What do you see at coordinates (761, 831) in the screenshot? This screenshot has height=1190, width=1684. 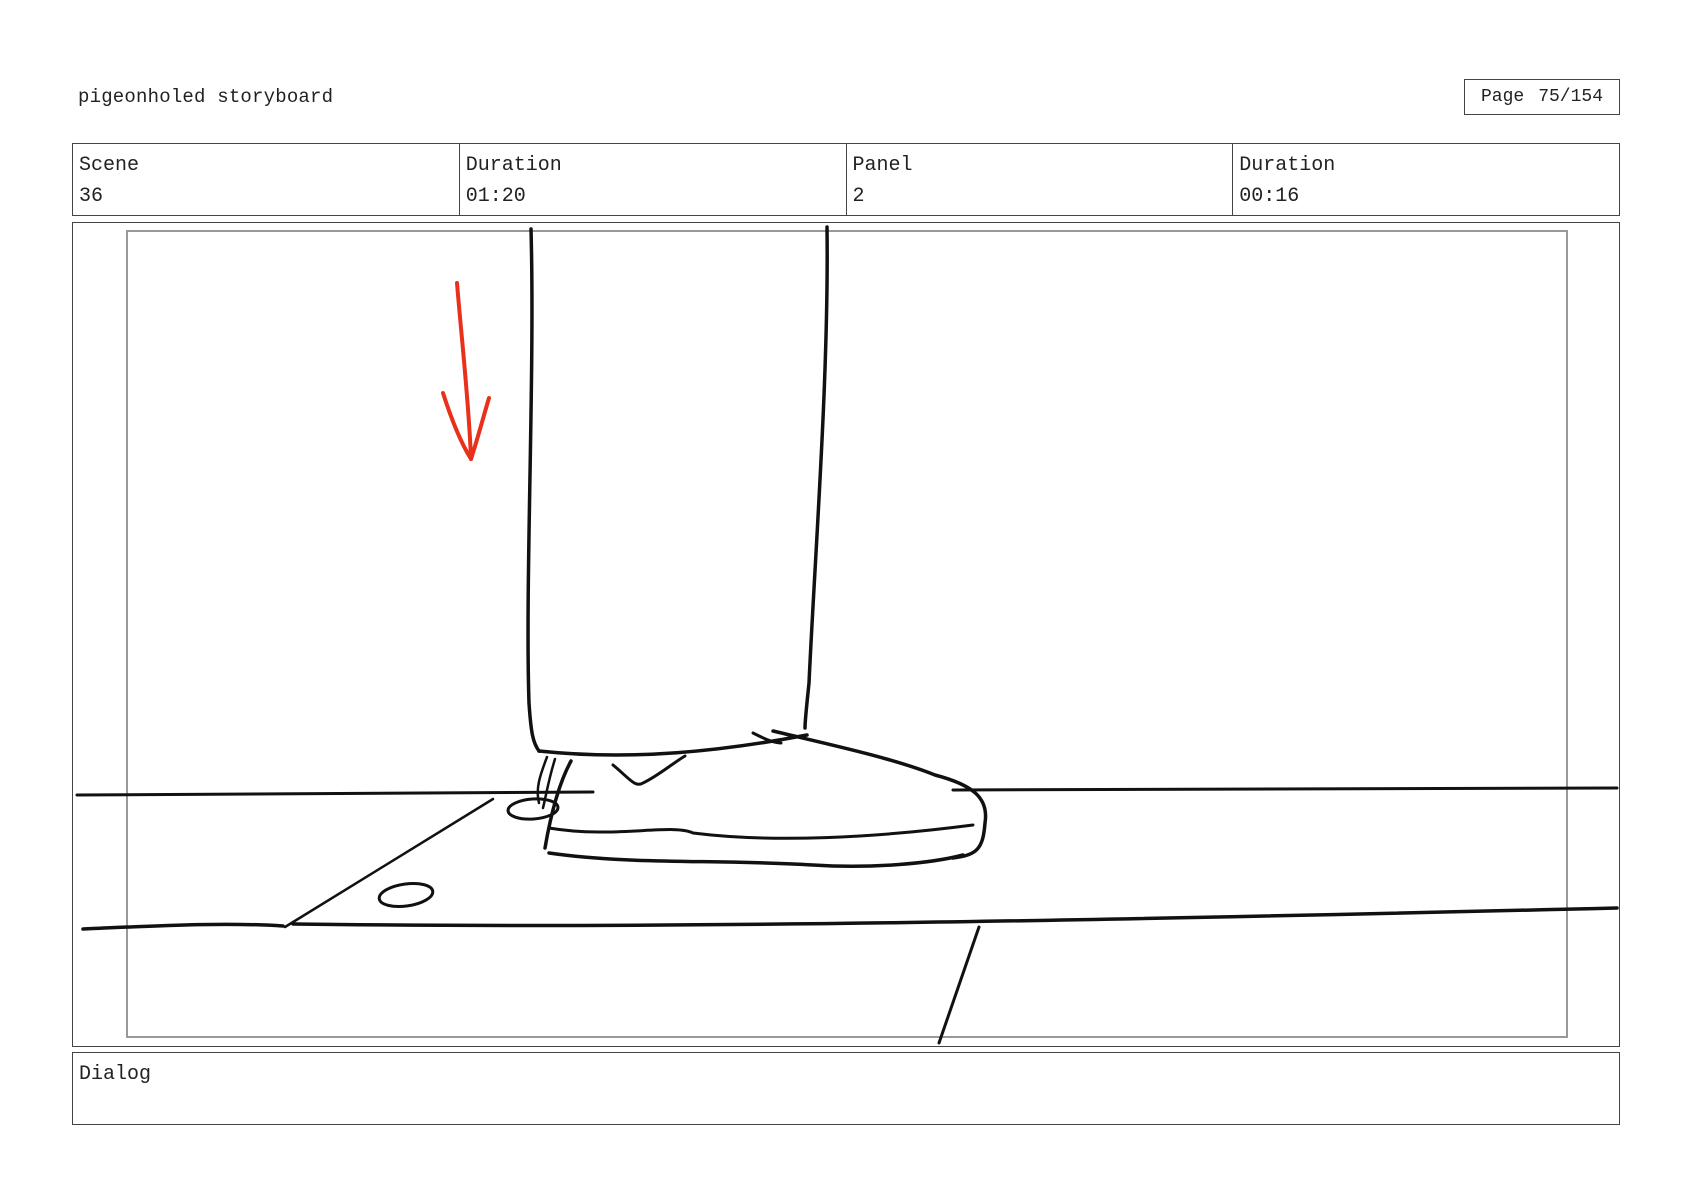 I see `shoe-sole` at bounding box center [761, 831].